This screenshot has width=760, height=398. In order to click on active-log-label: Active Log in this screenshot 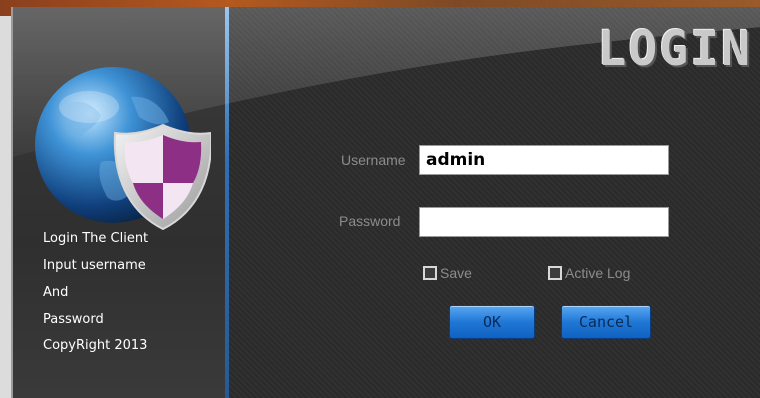, I will do `click(598, 273)`.